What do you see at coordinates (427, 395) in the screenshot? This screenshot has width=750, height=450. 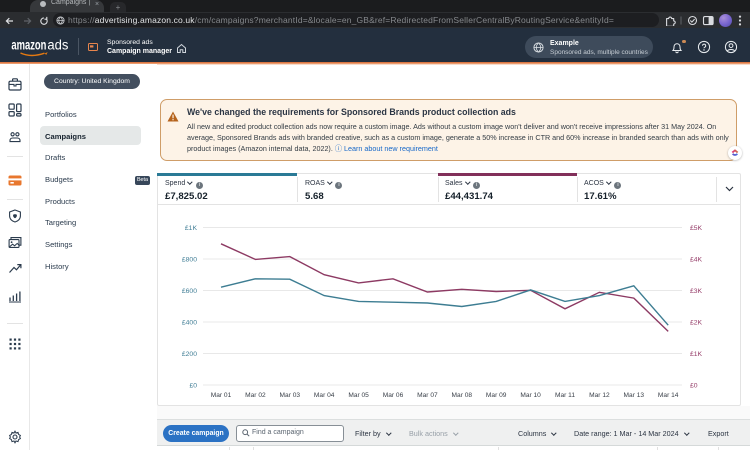 I see `svg-text: Mar 07` at bounding box center [427, 395].